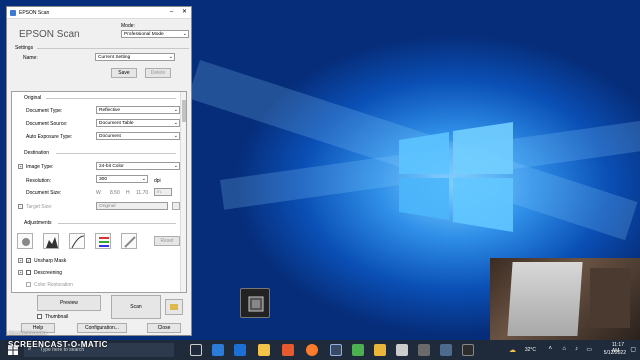  Describe the element at coordinates (49, 34) in the screenshot. I see `brand-title: EPSON Scan` at that location.